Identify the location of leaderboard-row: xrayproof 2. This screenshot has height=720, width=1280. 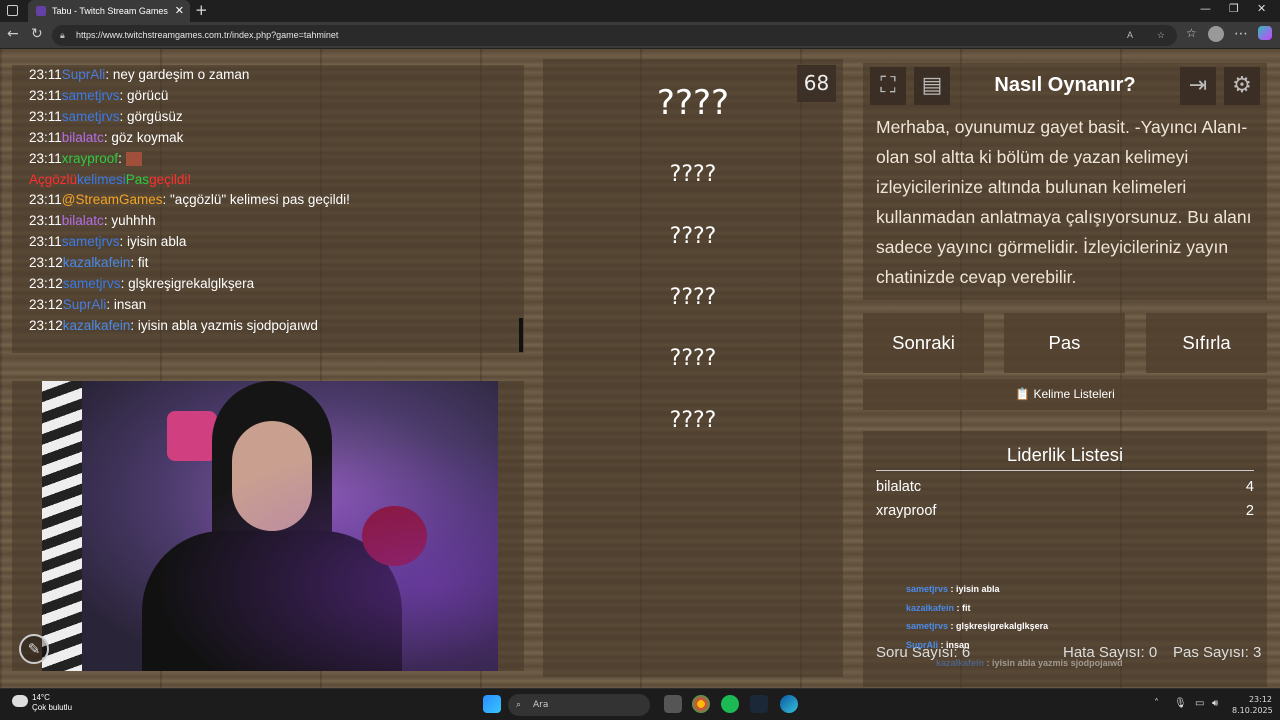
(1065, 511).